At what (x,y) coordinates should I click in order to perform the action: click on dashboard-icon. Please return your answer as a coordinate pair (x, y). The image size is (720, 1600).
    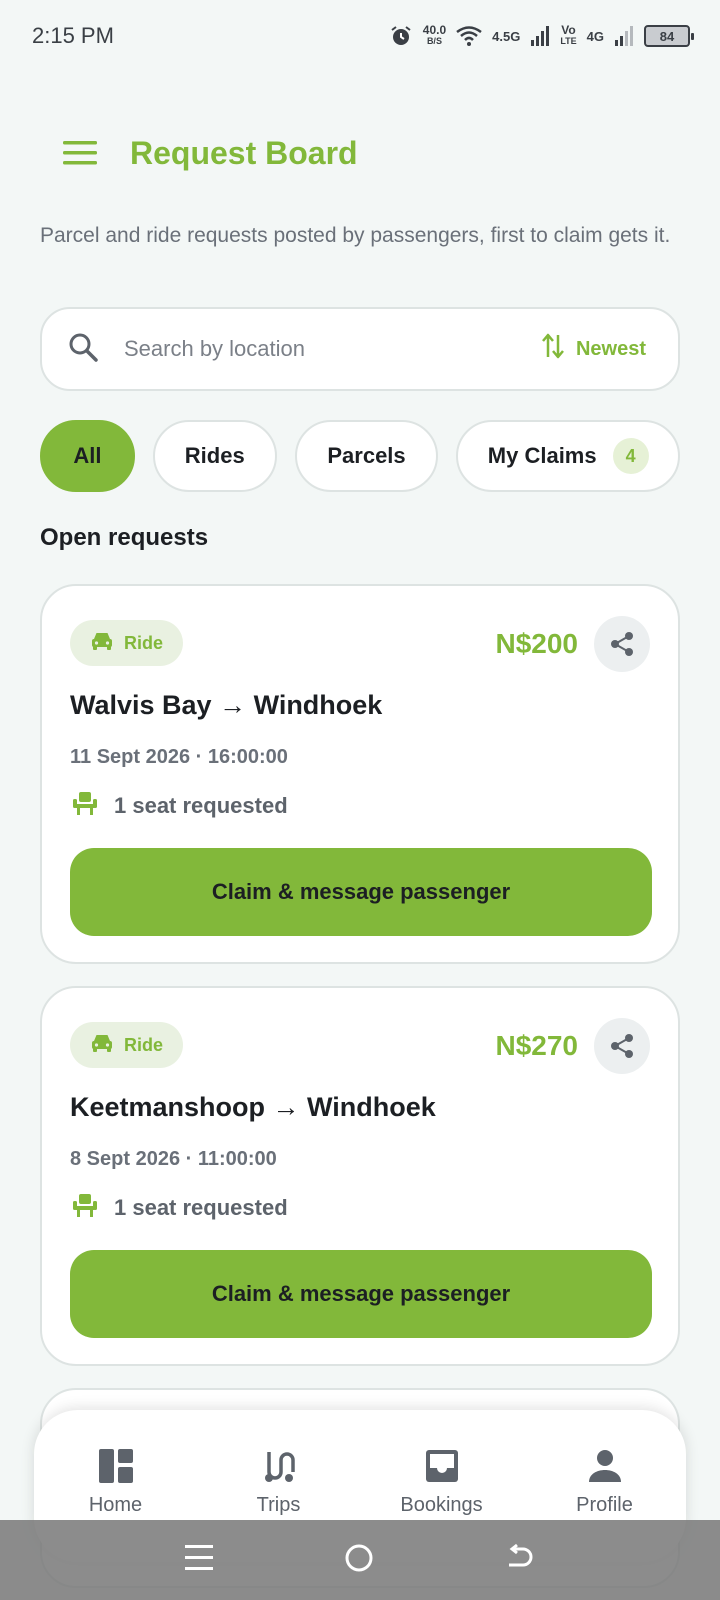
    Looking at the image, I should click on (115, 1466).